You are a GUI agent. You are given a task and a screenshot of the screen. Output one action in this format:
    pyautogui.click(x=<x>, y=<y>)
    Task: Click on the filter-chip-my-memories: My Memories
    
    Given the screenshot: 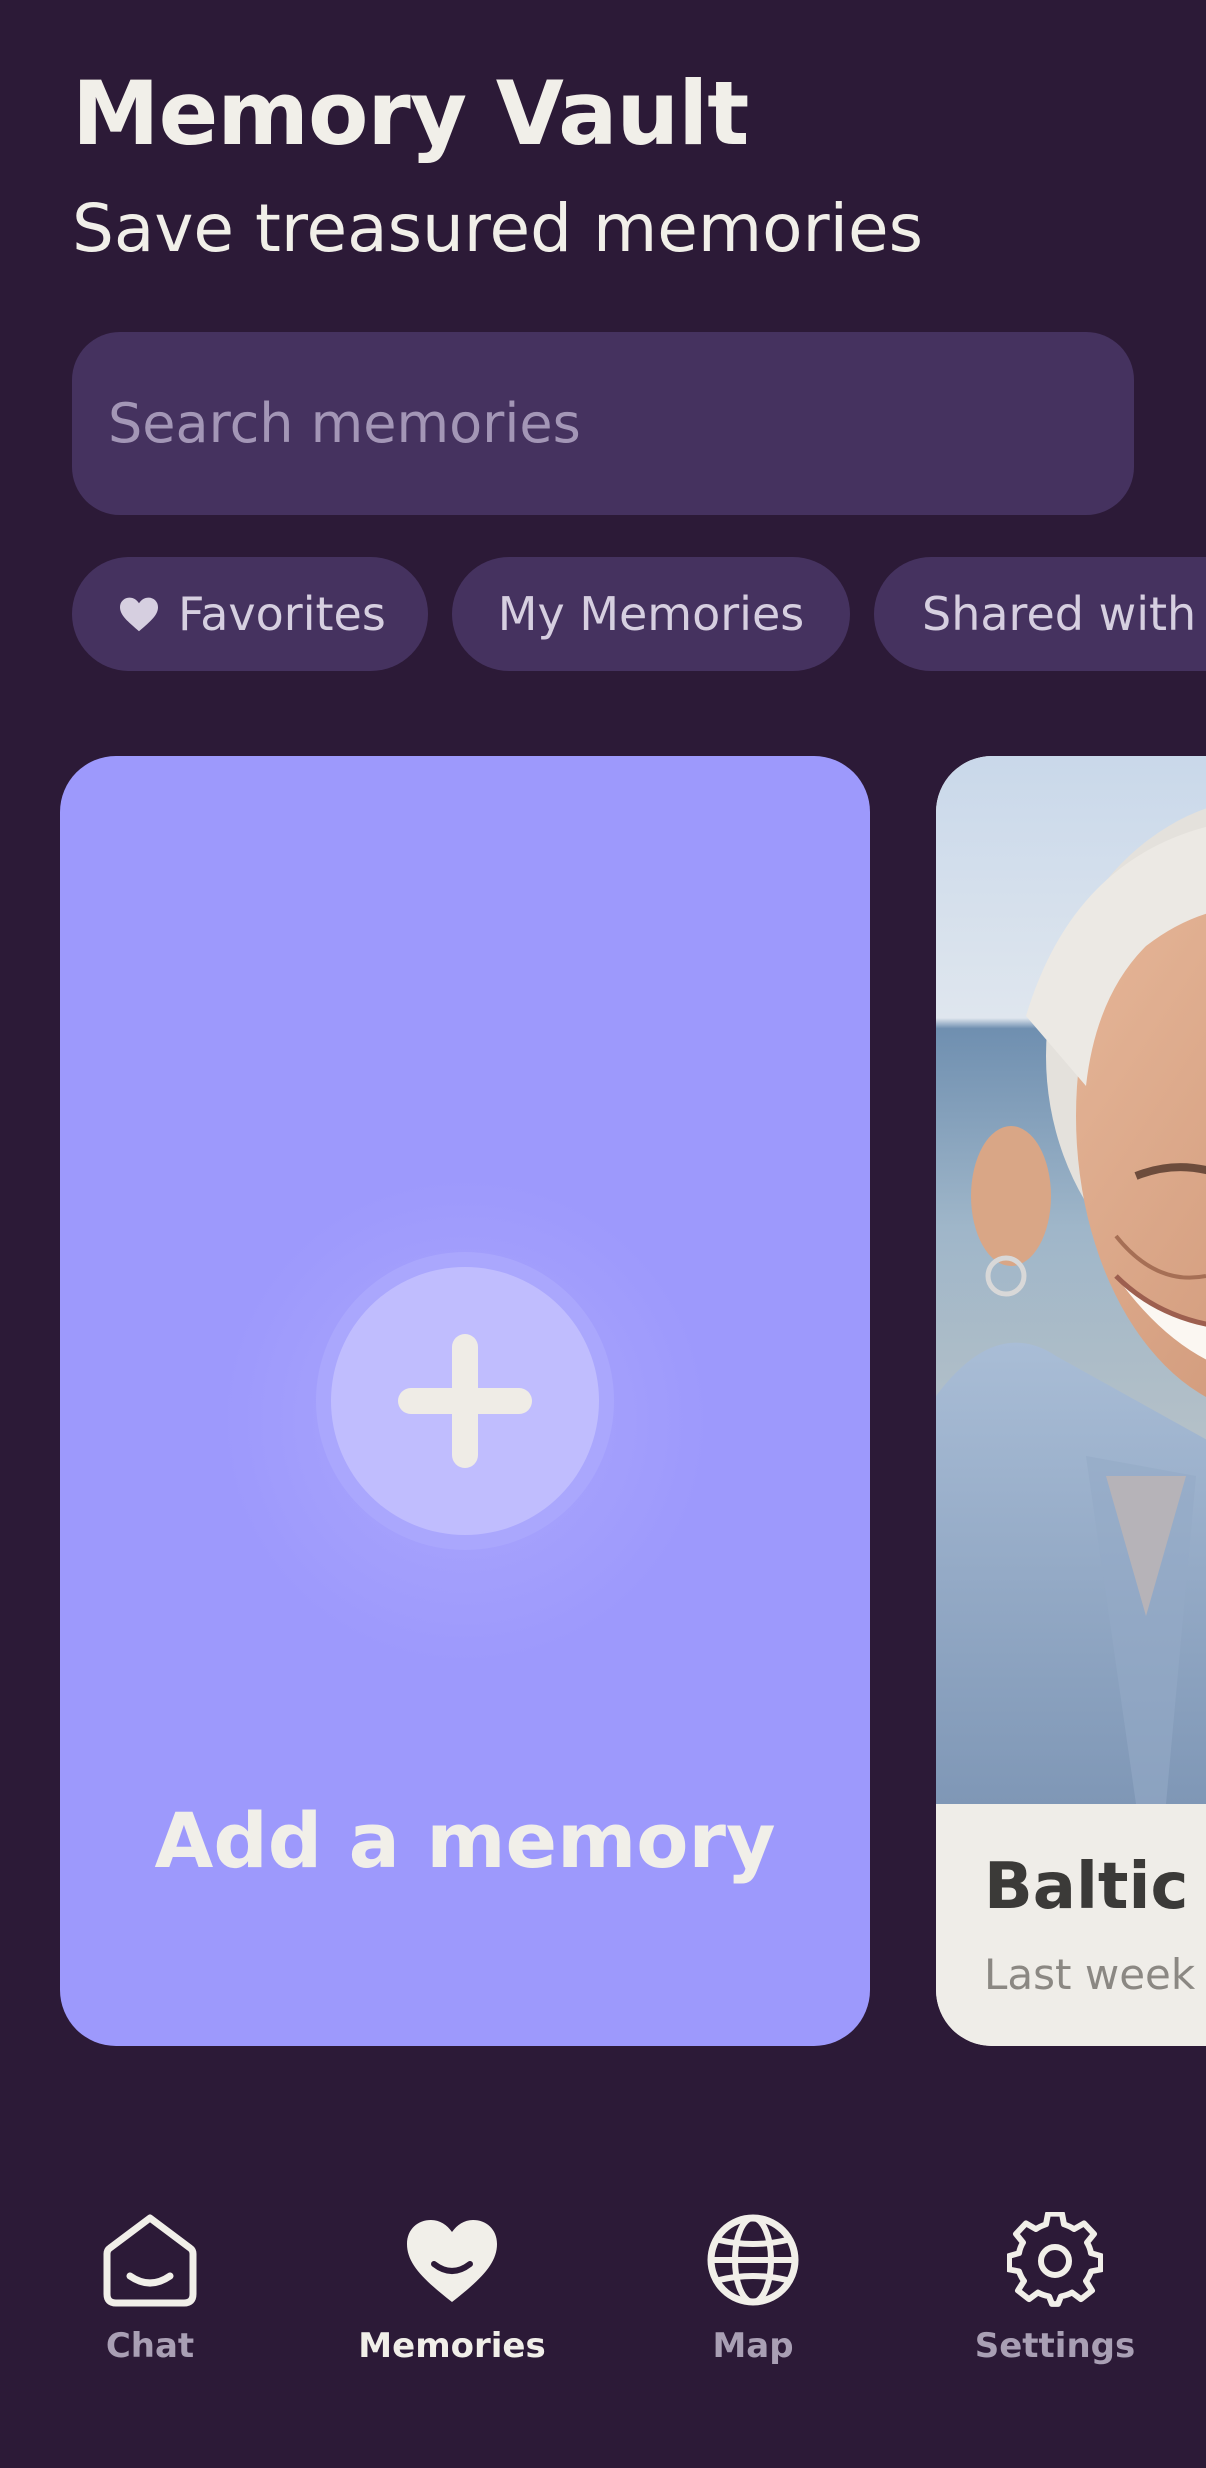 What is the action you would take?
    pyautogui.click(x=651, y=614)
    